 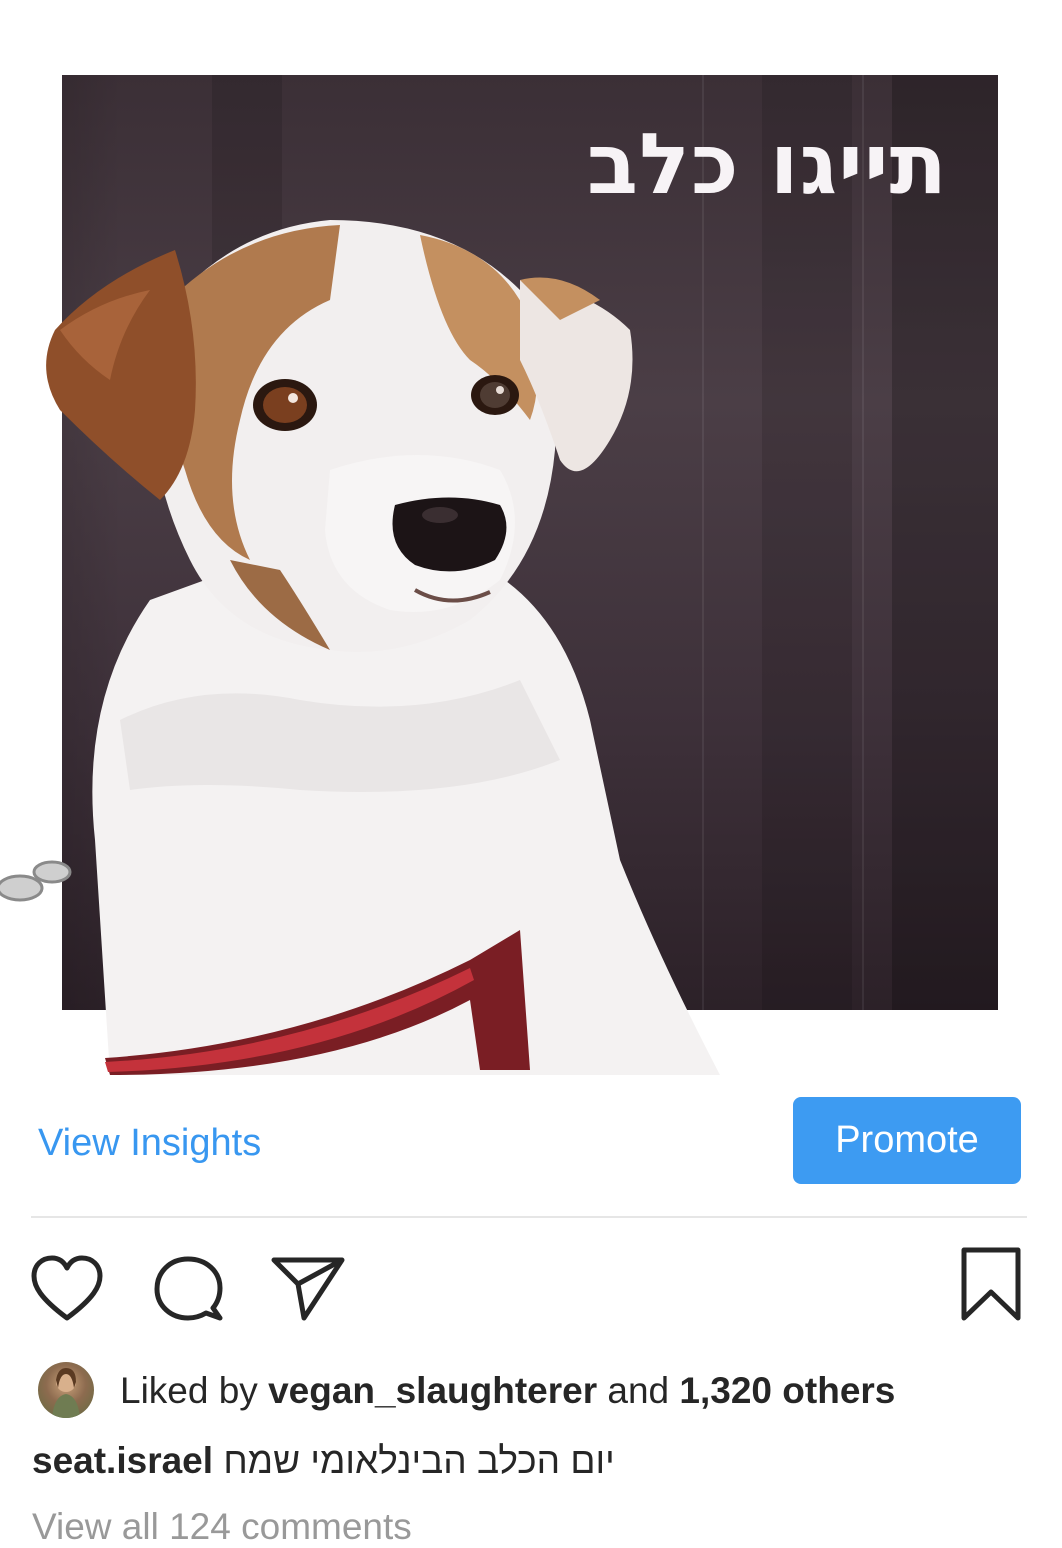 What do you see at coordinates (222, 1527) in the screenshot?
I see `view-all-comments-link: View all 124 comments` at bounding box center [222, 1527].